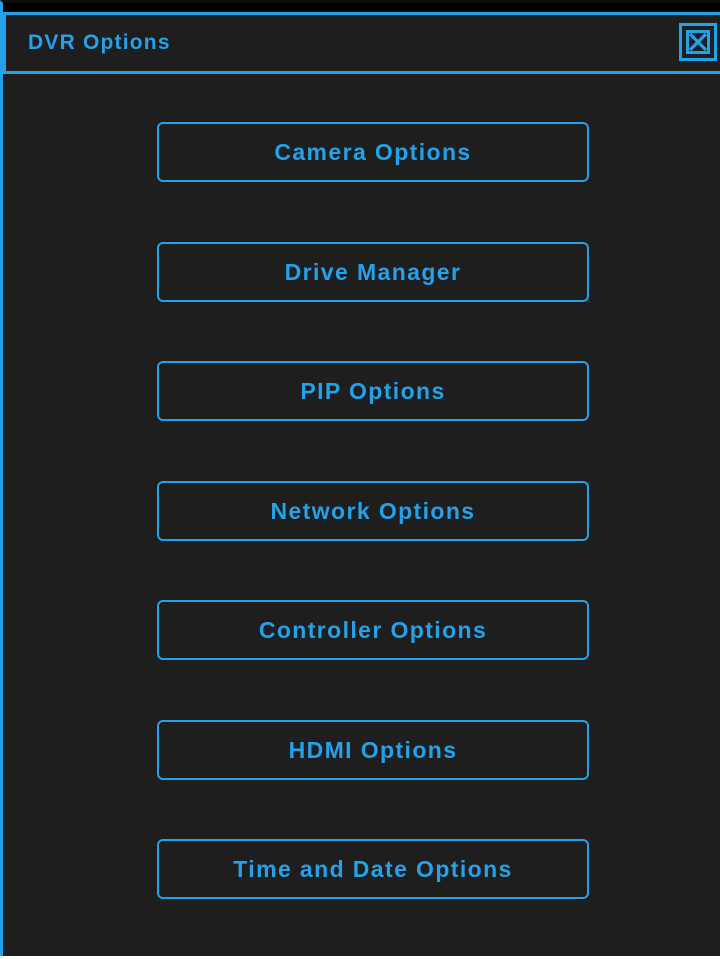 The height and width of the screenshot is (959, 720). What do you see at coordinates (373, 272) in the screenshot?
I see `drive-manager-button: Drive Manager` at bounding box center [373, 272].